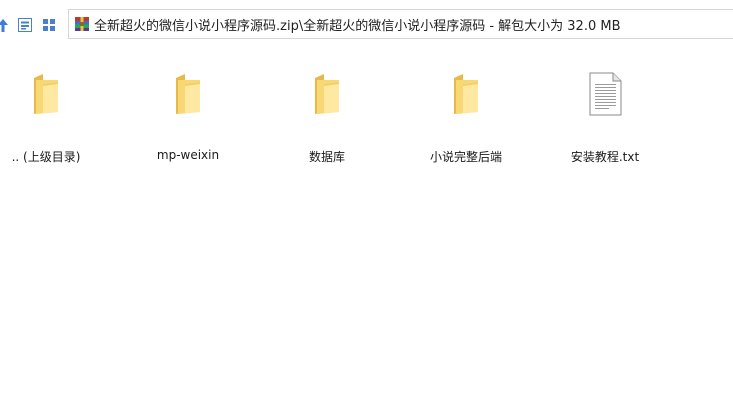 The image size is (733, 402). Describe the element at coordinates (326, 157) in the screenshot. I see `file-name: 数据库` at that location.